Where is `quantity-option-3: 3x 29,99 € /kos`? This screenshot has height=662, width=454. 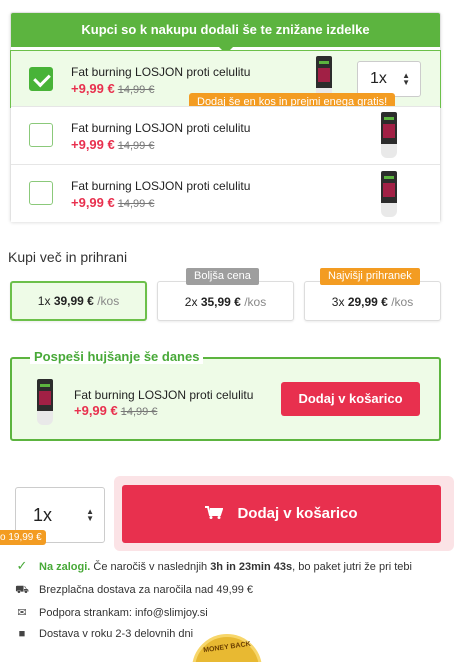 quantity-option-3: 3x 29,99 € /kos is located at coordinates (372, 301).